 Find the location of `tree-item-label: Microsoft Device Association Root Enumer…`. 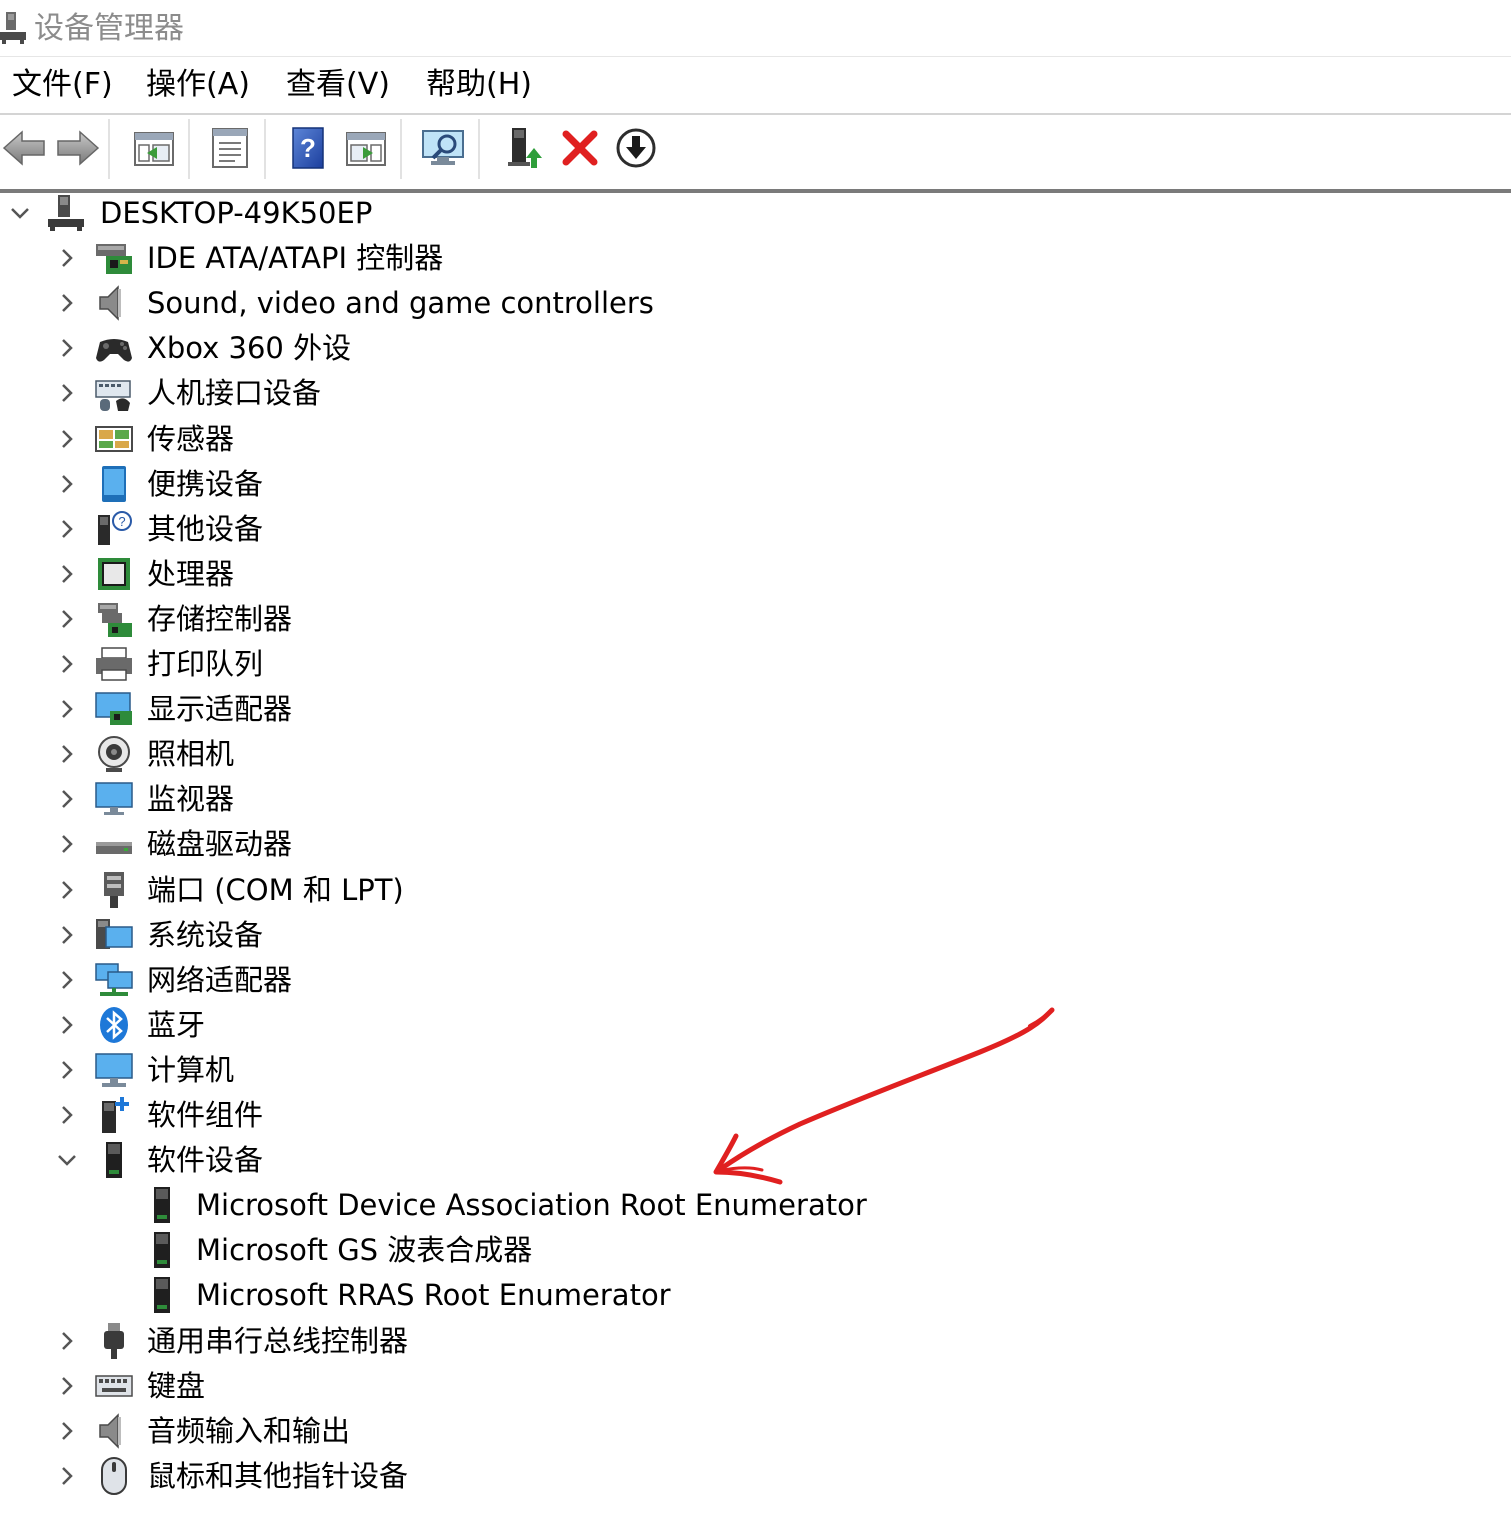

tree-item-label: Microsoft Device Association Root Enumer… is located at coordinates (531, 1205).